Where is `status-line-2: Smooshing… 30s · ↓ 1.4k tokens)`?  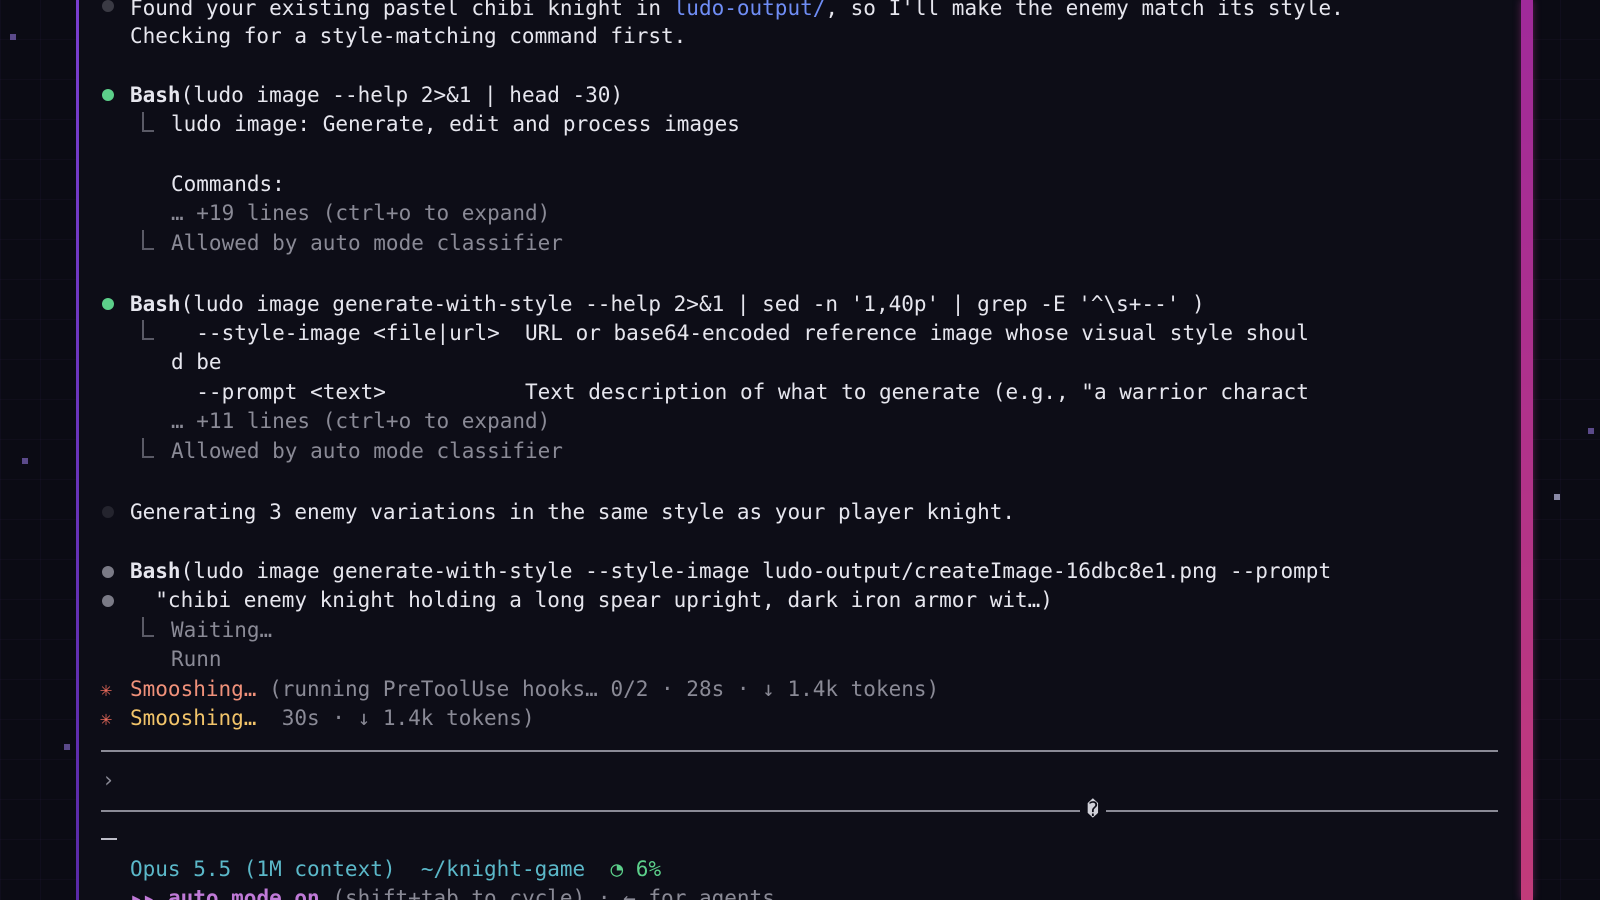 status-line-2: Smooshing… 30s · ↓ 1.4k tokens) is located at coordinates (332, 718).